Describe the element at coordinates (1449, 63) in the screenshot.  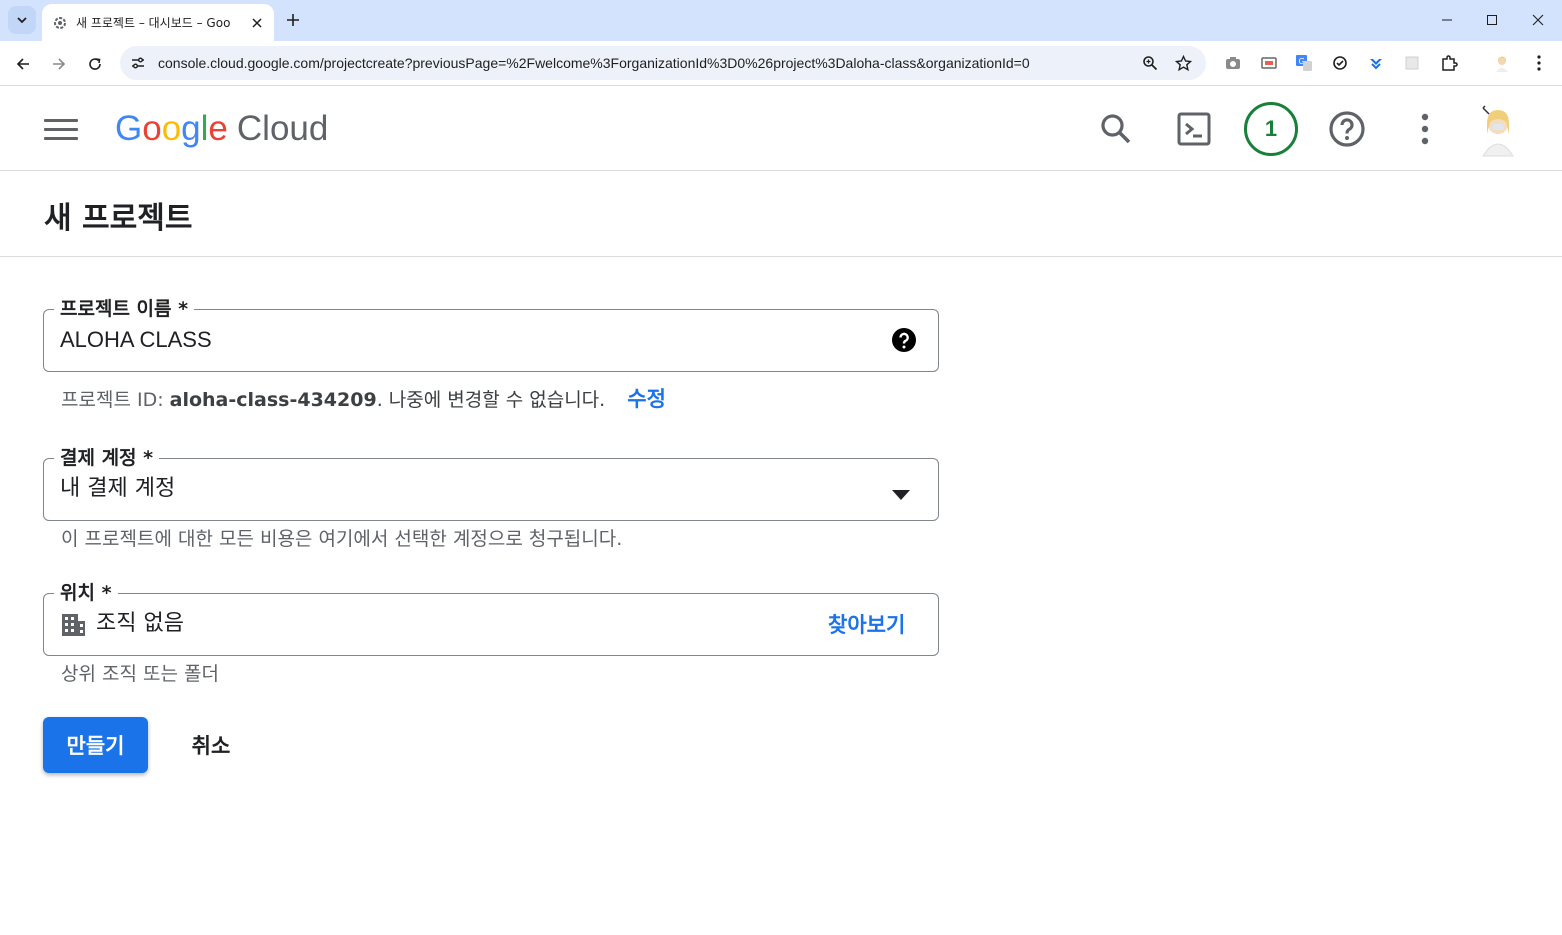
I see `puzzle-extensions-icon` at that location.